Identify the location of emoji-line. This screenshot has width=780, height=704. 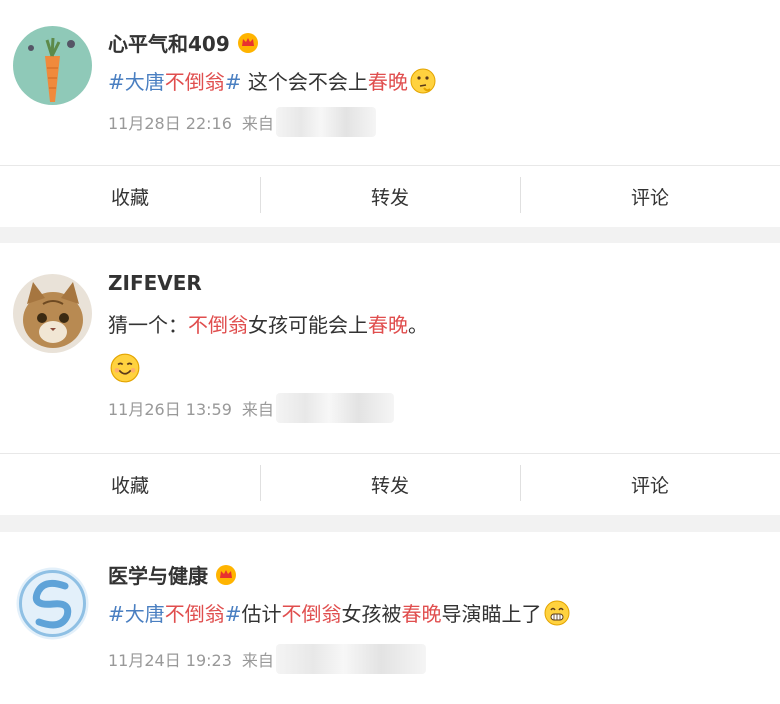
(124, 370).